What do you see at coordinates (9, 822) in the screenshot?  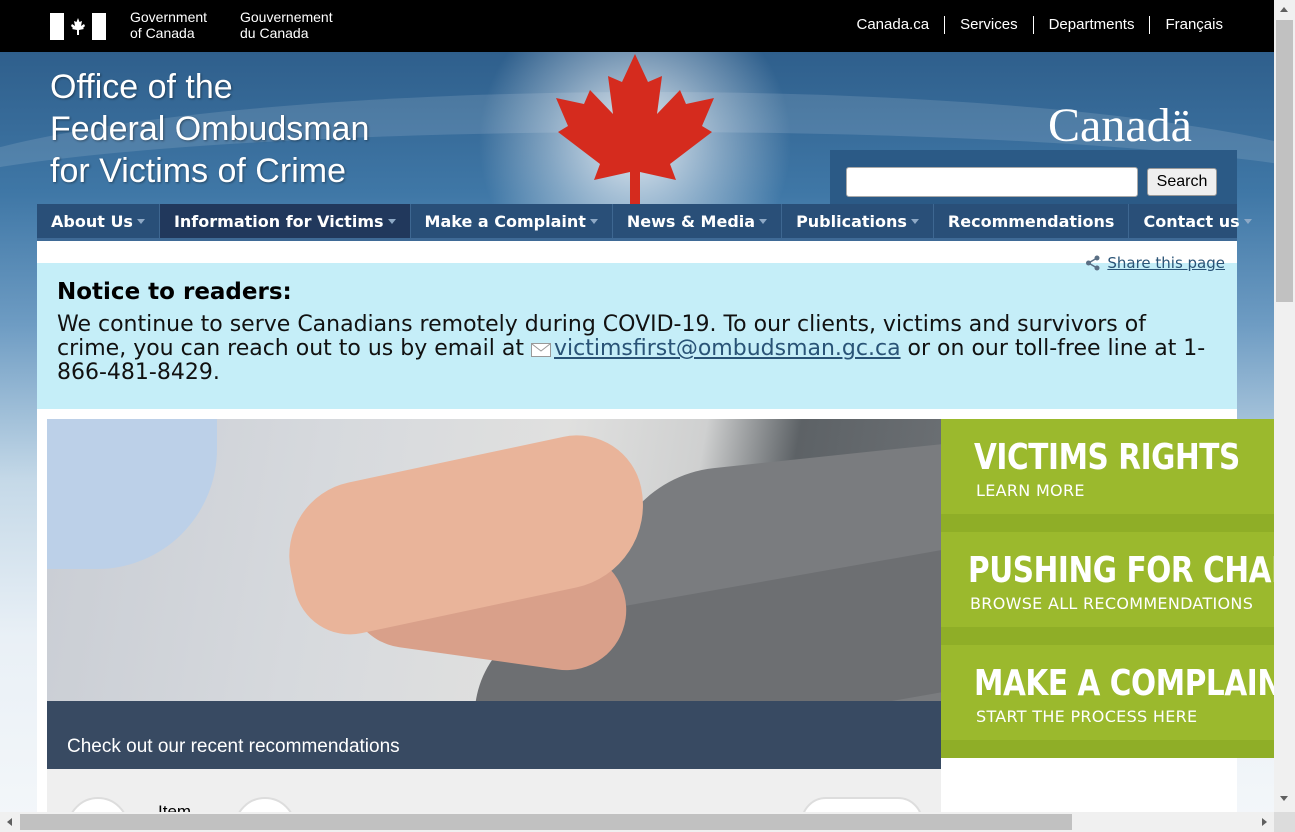 I see `scroll-left-icon` at bounding box center [9, 822].